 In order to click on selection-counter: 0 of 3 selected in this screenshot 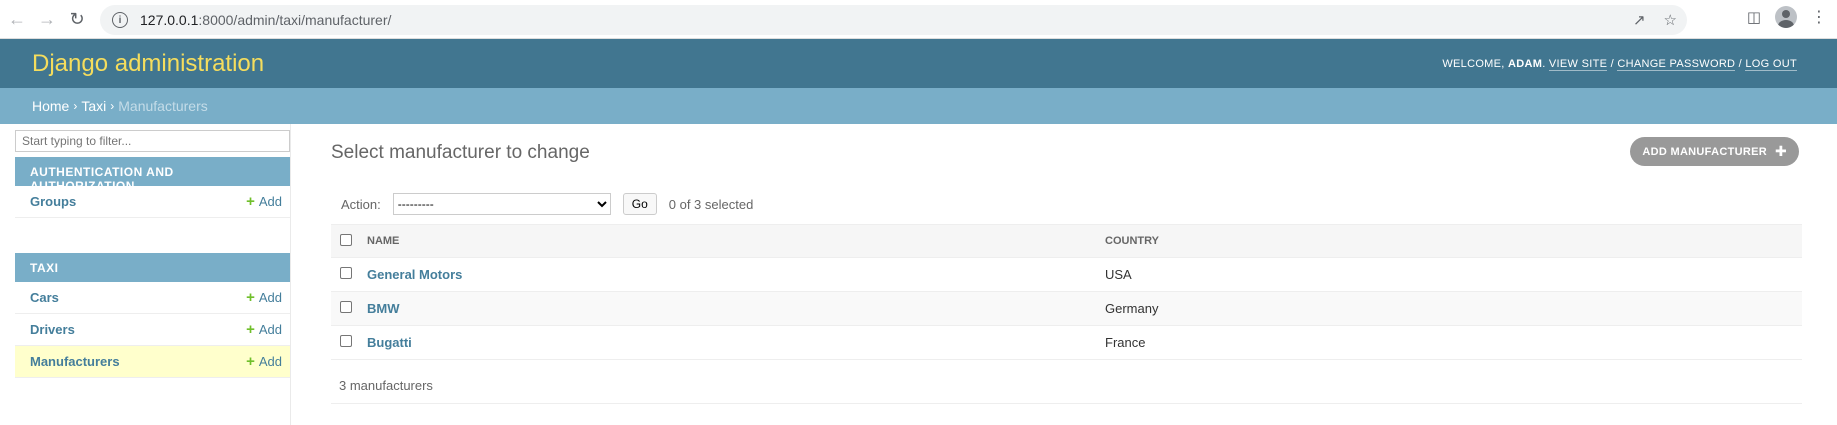, I will do `click(711, 204)`.